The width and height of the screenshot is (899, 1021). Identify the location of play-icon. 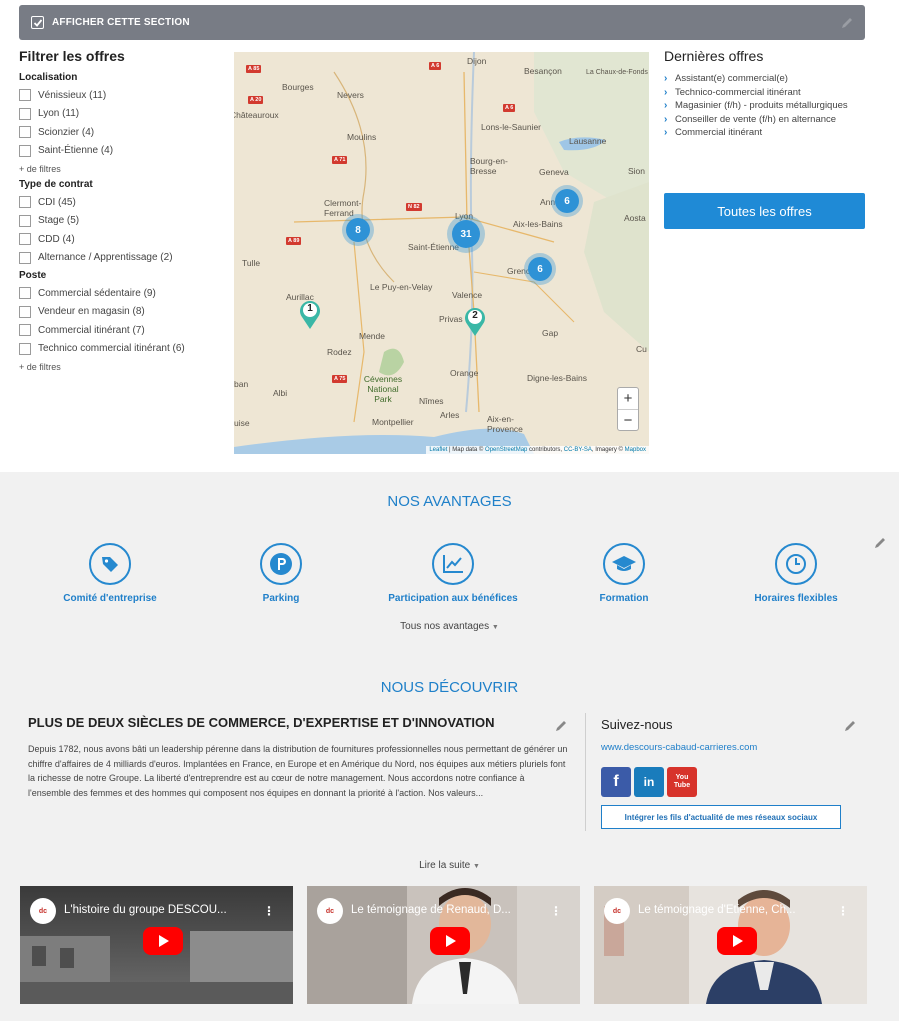
(164, 941).